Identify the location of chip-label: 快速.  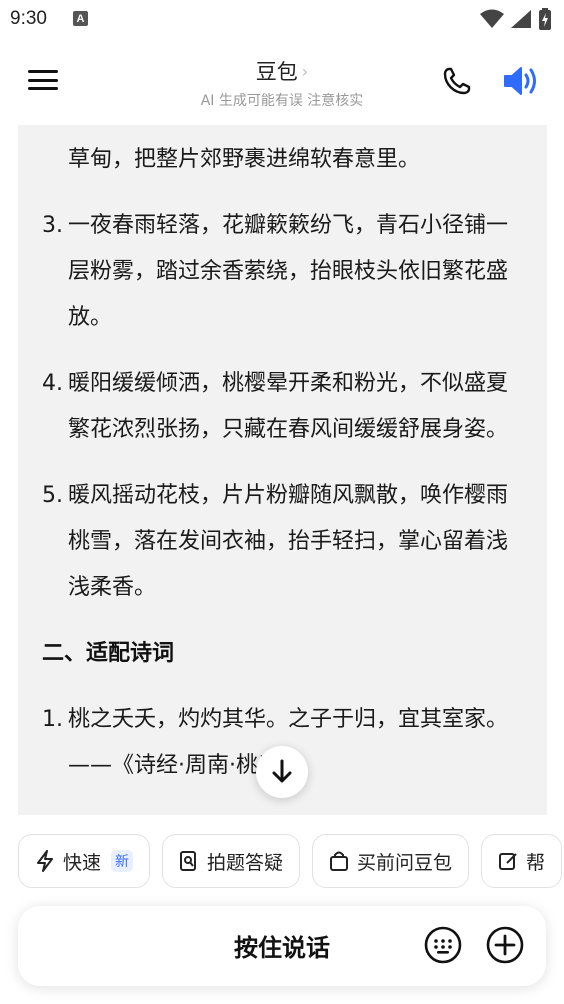
(82, 862).